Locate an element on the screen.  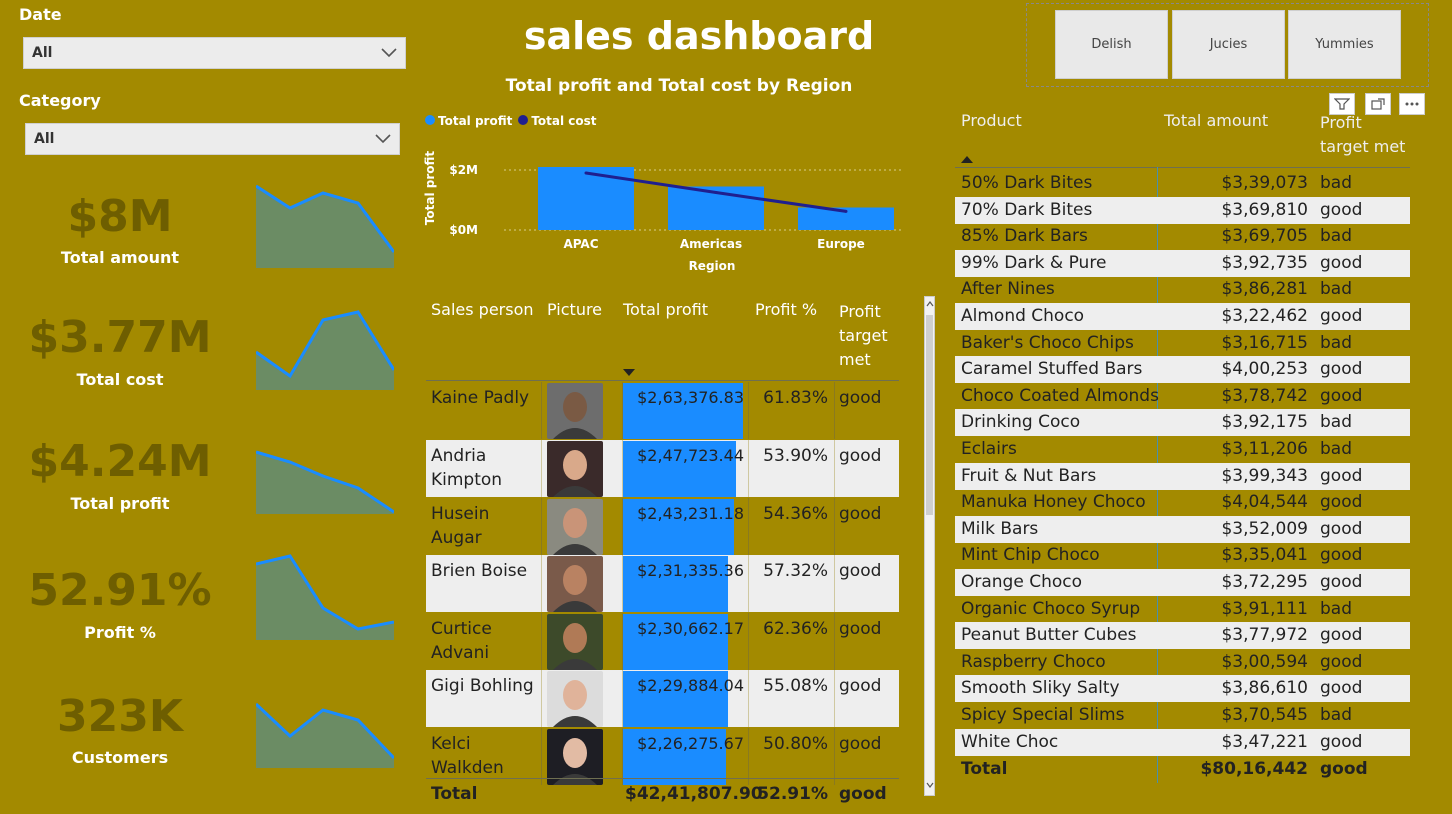
date-dropdown: All is located at coordinates (214, 53).